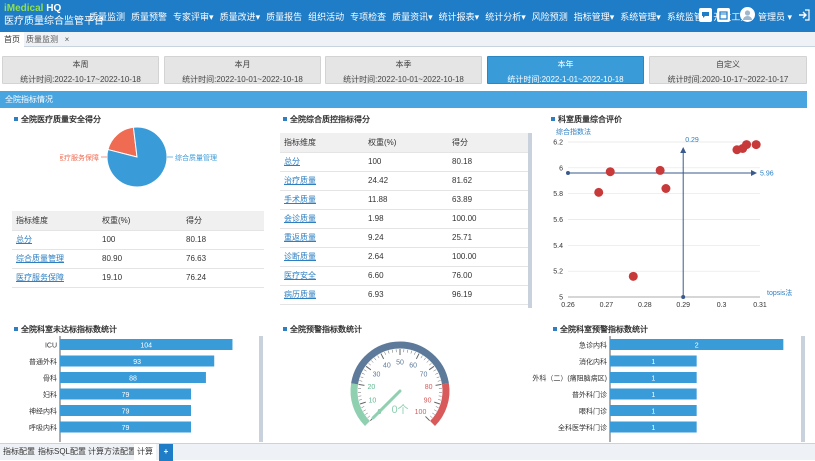  I want to click on table-row: 总分10080.18, so click(138, 239).